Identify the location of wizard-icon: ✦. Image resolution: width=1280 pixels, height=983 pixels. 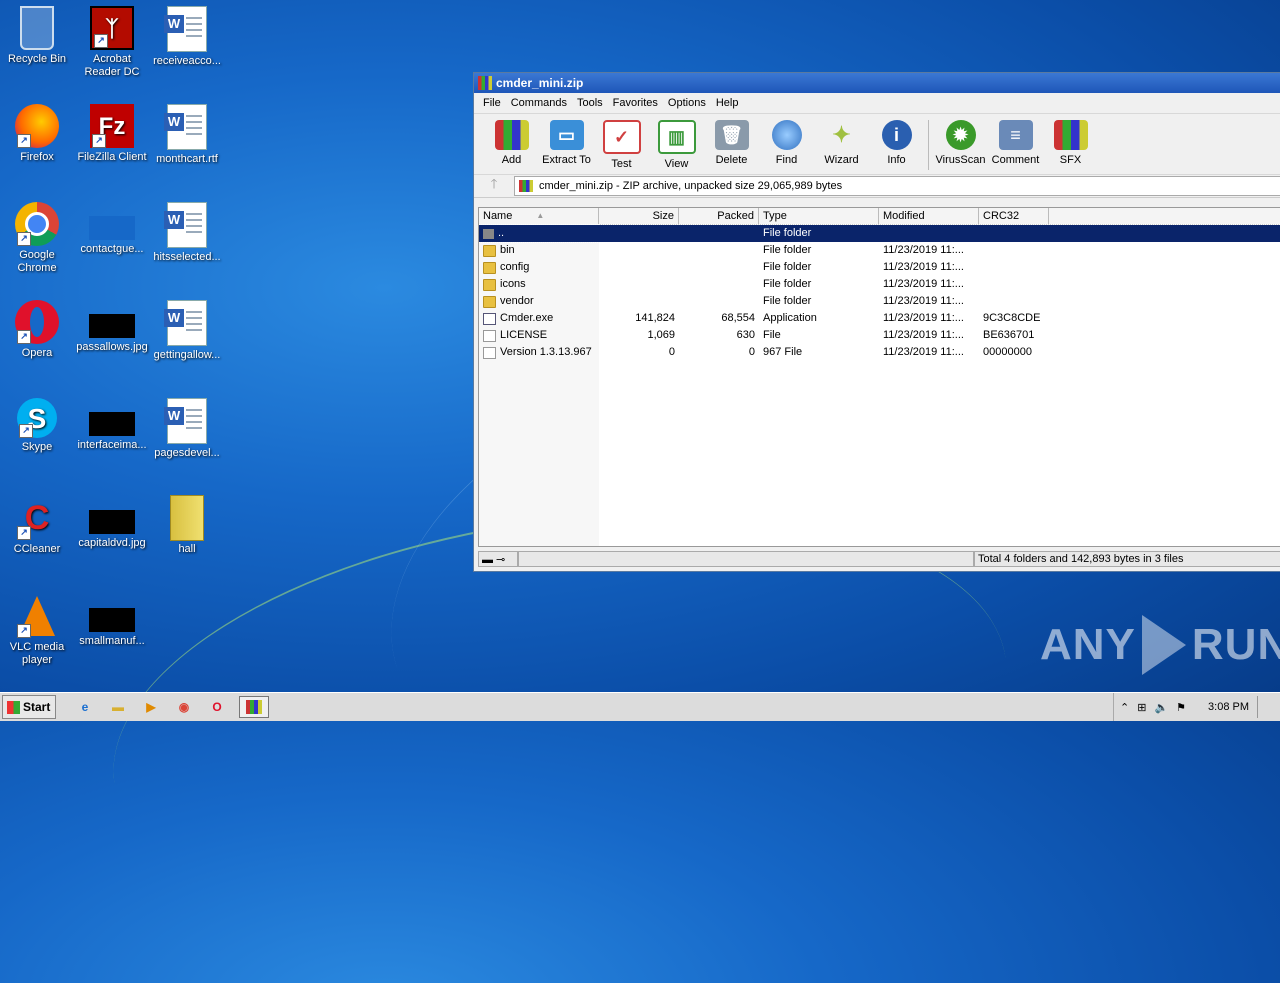
(841, 134).